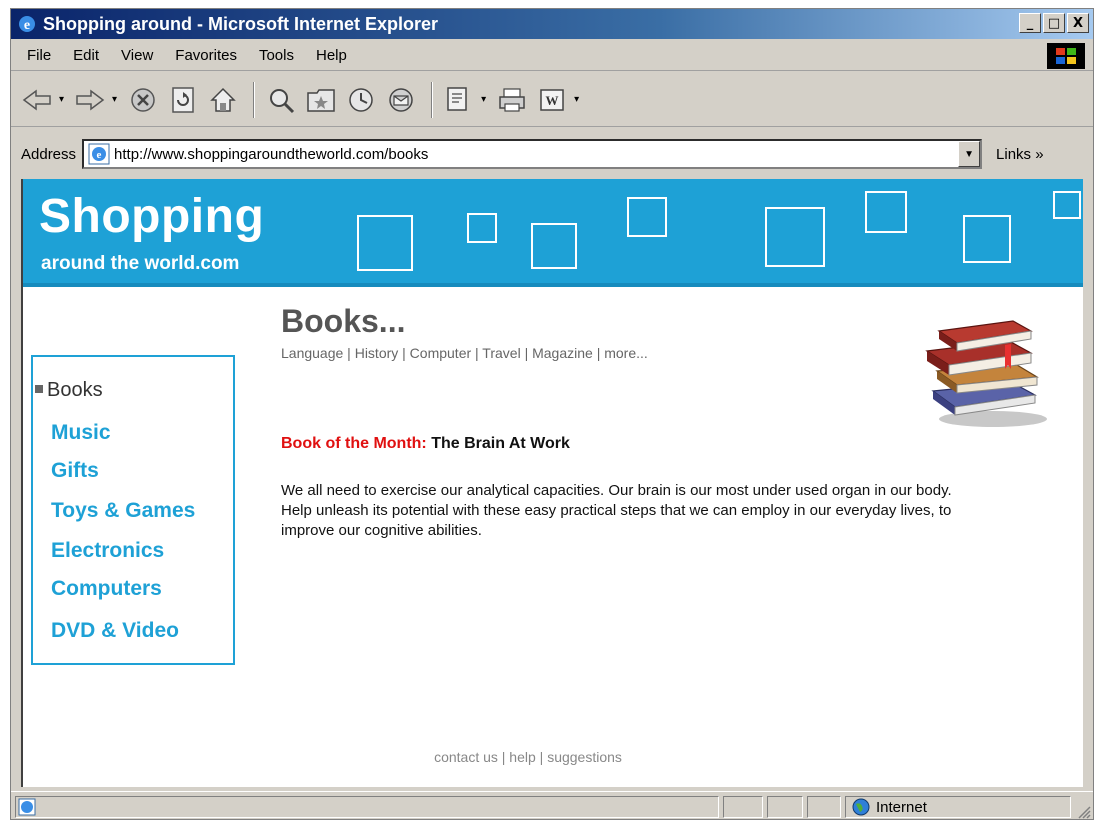 This screenshot has height=825, width=1100. What do you see at coordinates (500, 443) in the screenshot?
I see `book-of-month-title: The Brain At Work` at bounding box center [500, 443].